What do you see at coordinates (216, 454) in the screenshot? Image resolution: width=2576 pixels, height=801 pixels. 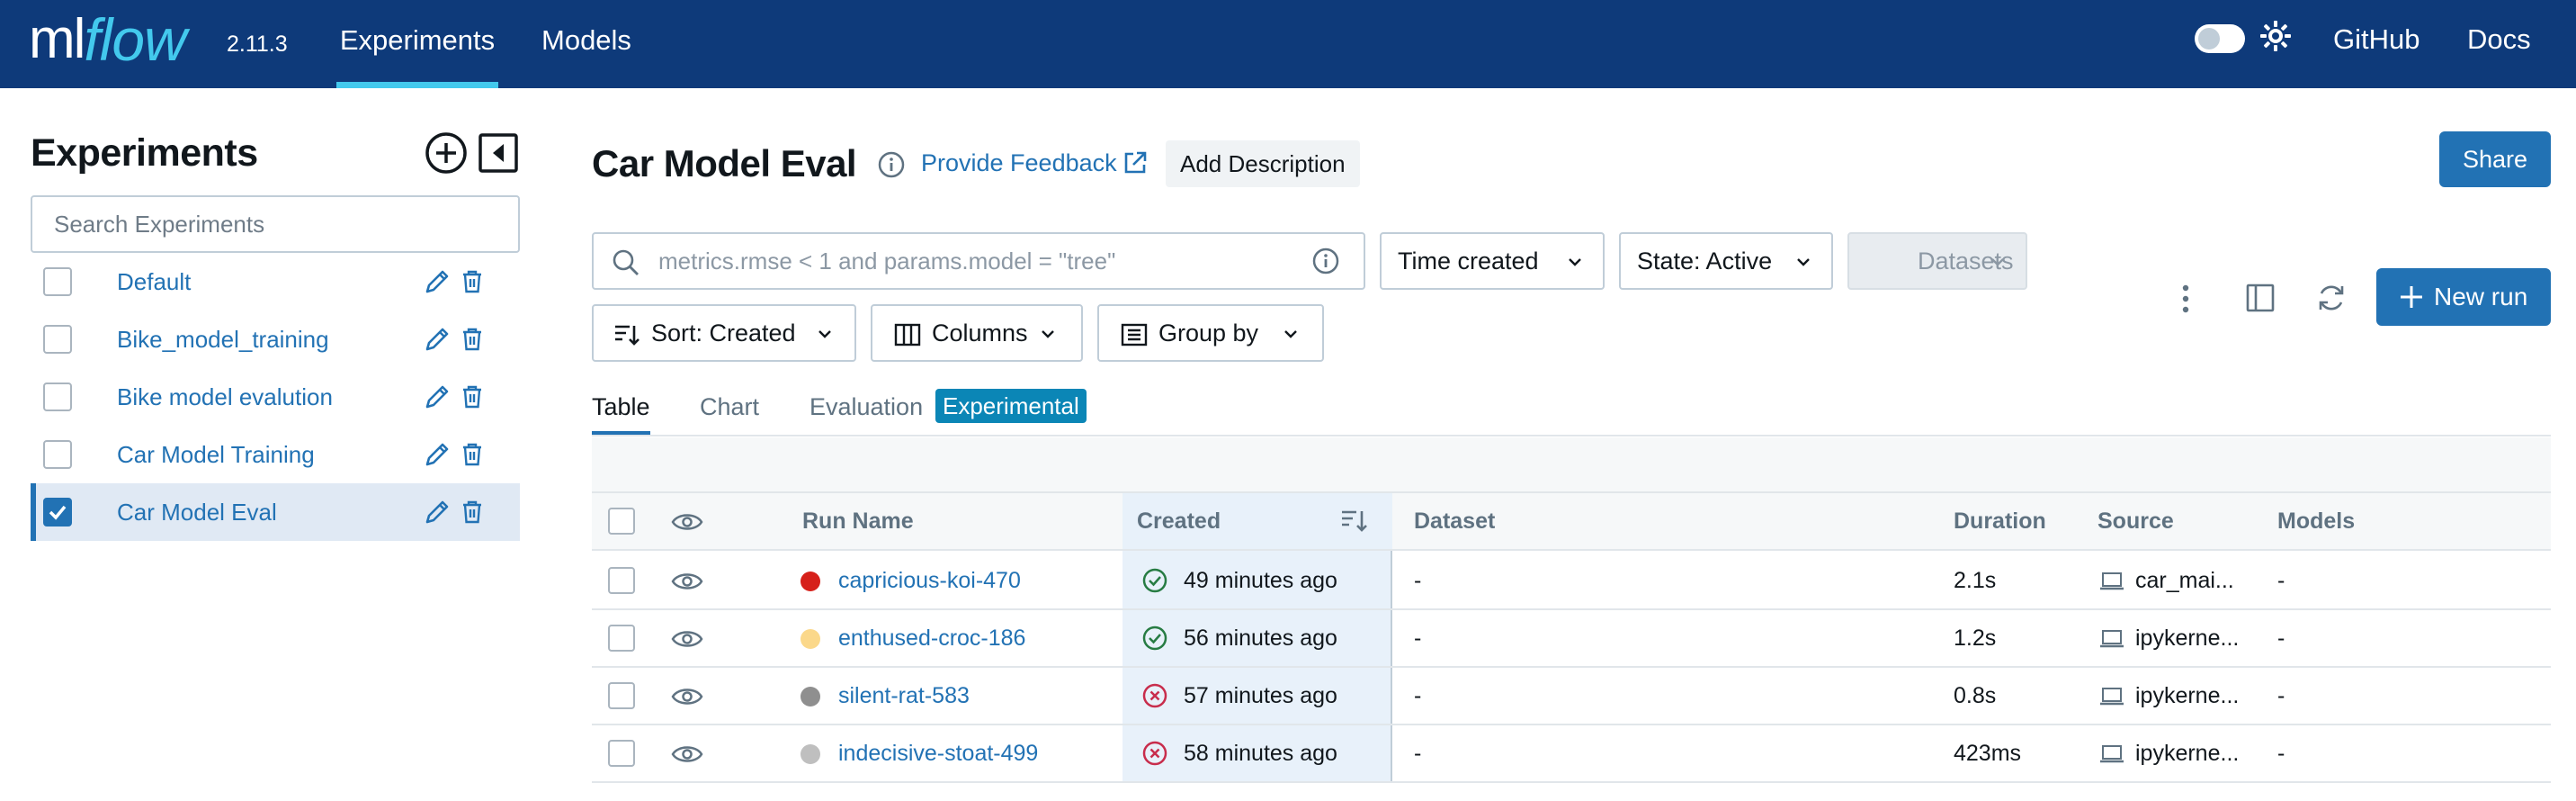 I see `experiment-name: Car Model Training` at bounding box center [216, 454].